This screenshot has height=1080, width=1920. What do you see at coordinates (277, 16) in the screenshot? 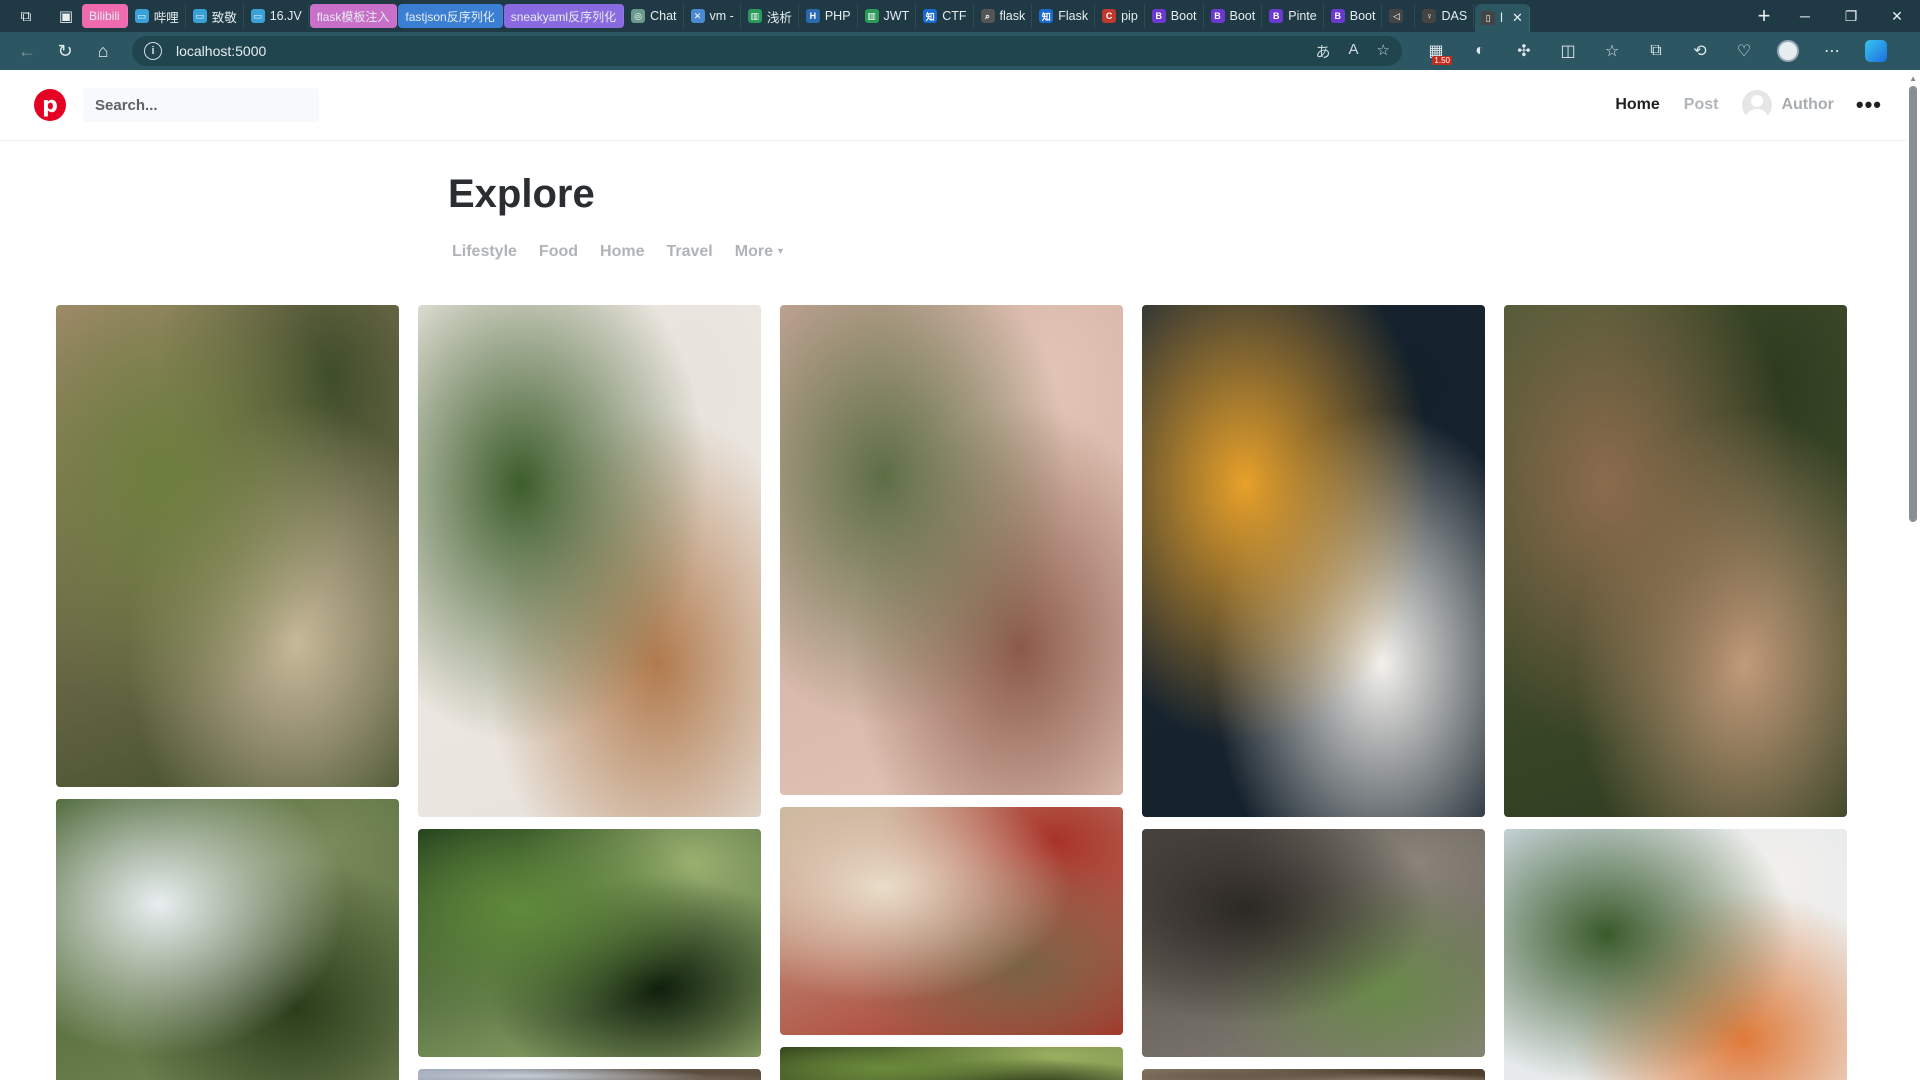
I see `browser-tab: ▭ 16.JV` at bounding box center [277, 16].